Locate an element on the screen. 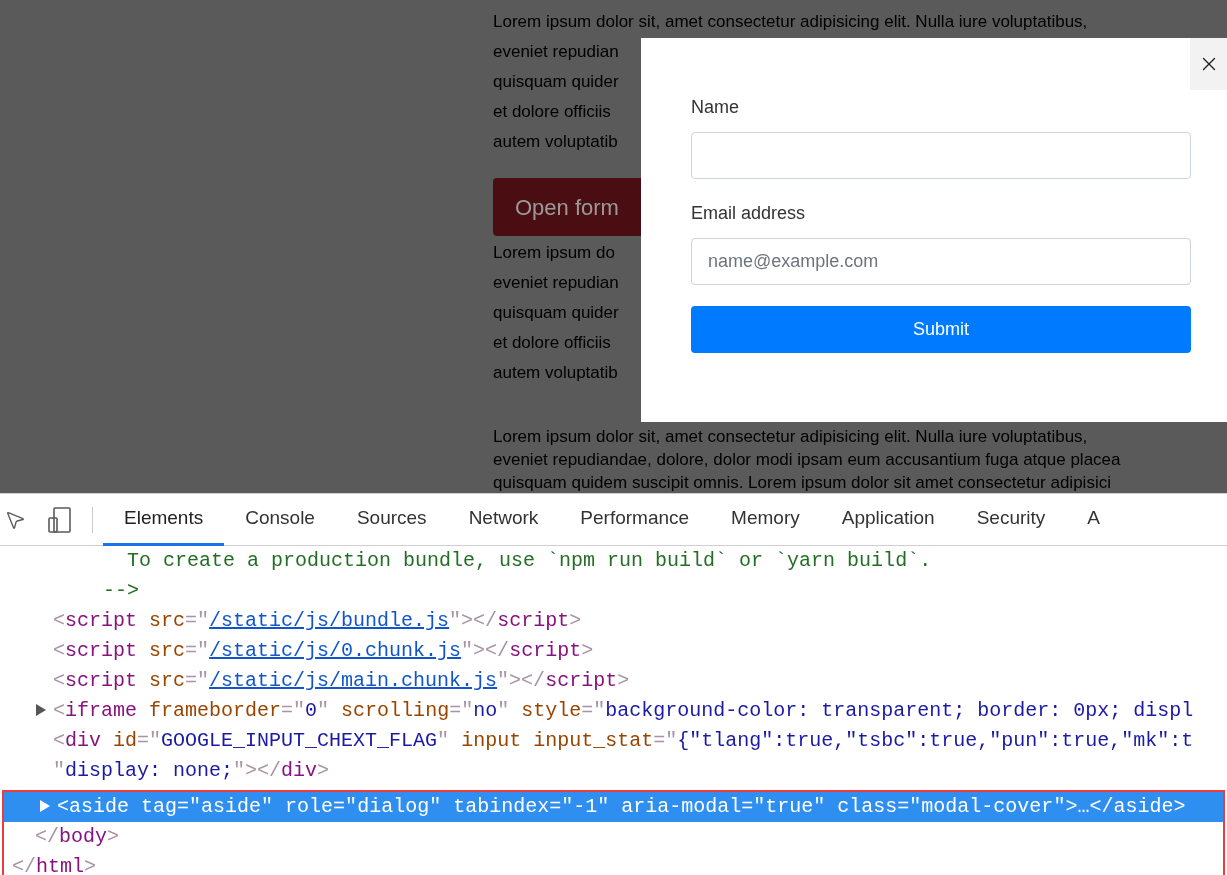 This screenshot has width=1227, height=875. code-text: </html> is located at coordinates (54, 864).